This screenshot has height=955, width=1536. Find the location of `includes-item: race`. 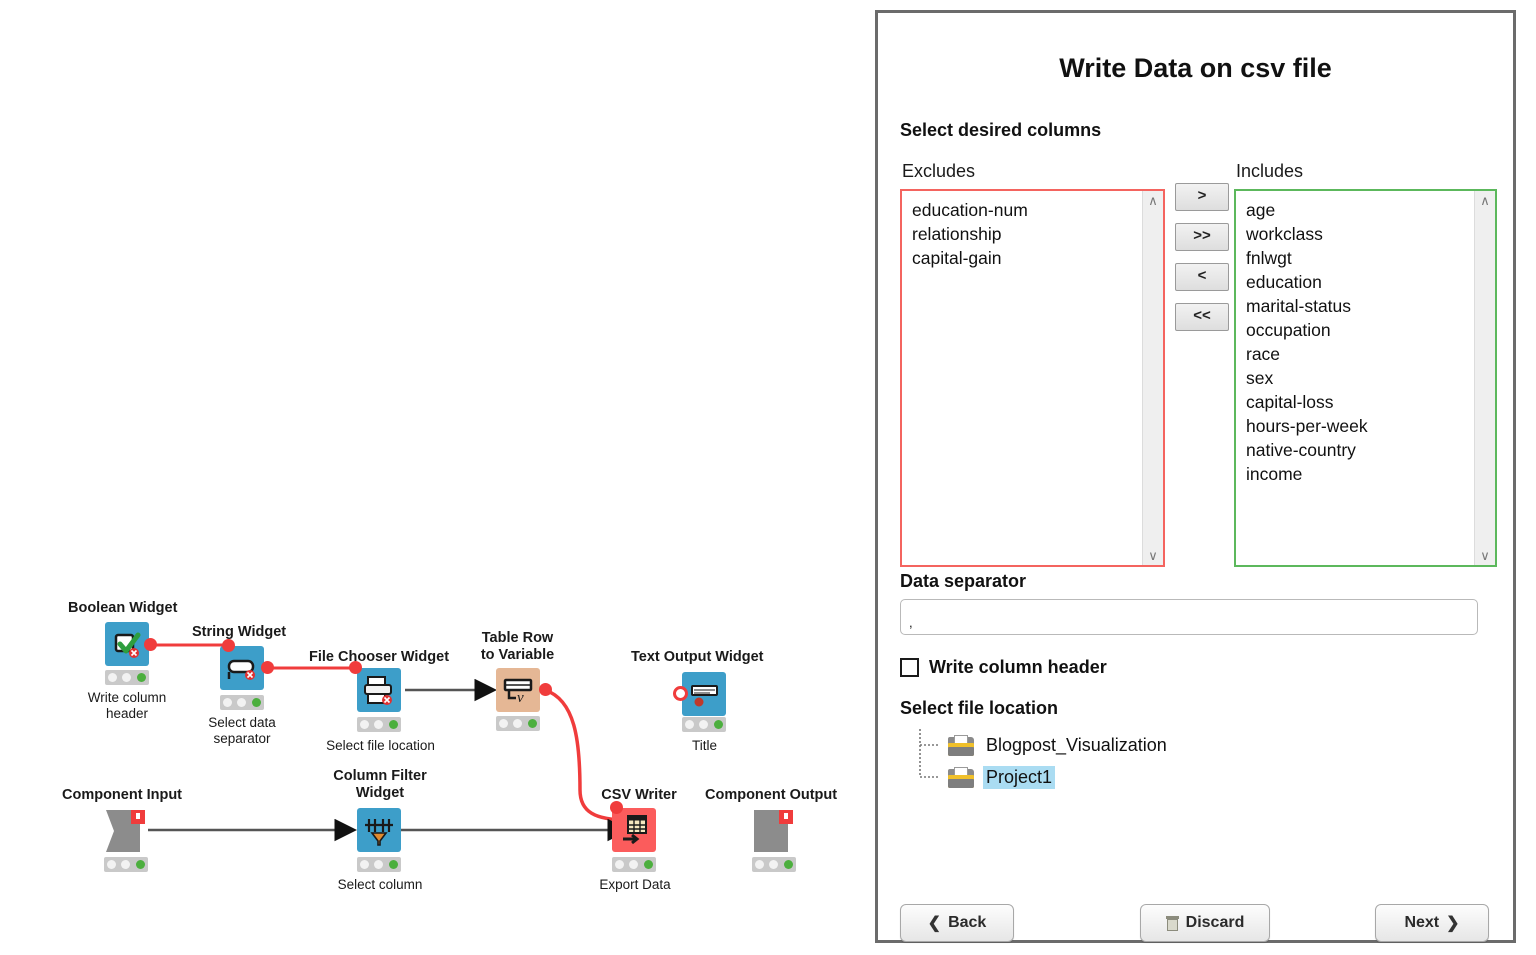

includes-item: race is located at coordinates (1360, 354).